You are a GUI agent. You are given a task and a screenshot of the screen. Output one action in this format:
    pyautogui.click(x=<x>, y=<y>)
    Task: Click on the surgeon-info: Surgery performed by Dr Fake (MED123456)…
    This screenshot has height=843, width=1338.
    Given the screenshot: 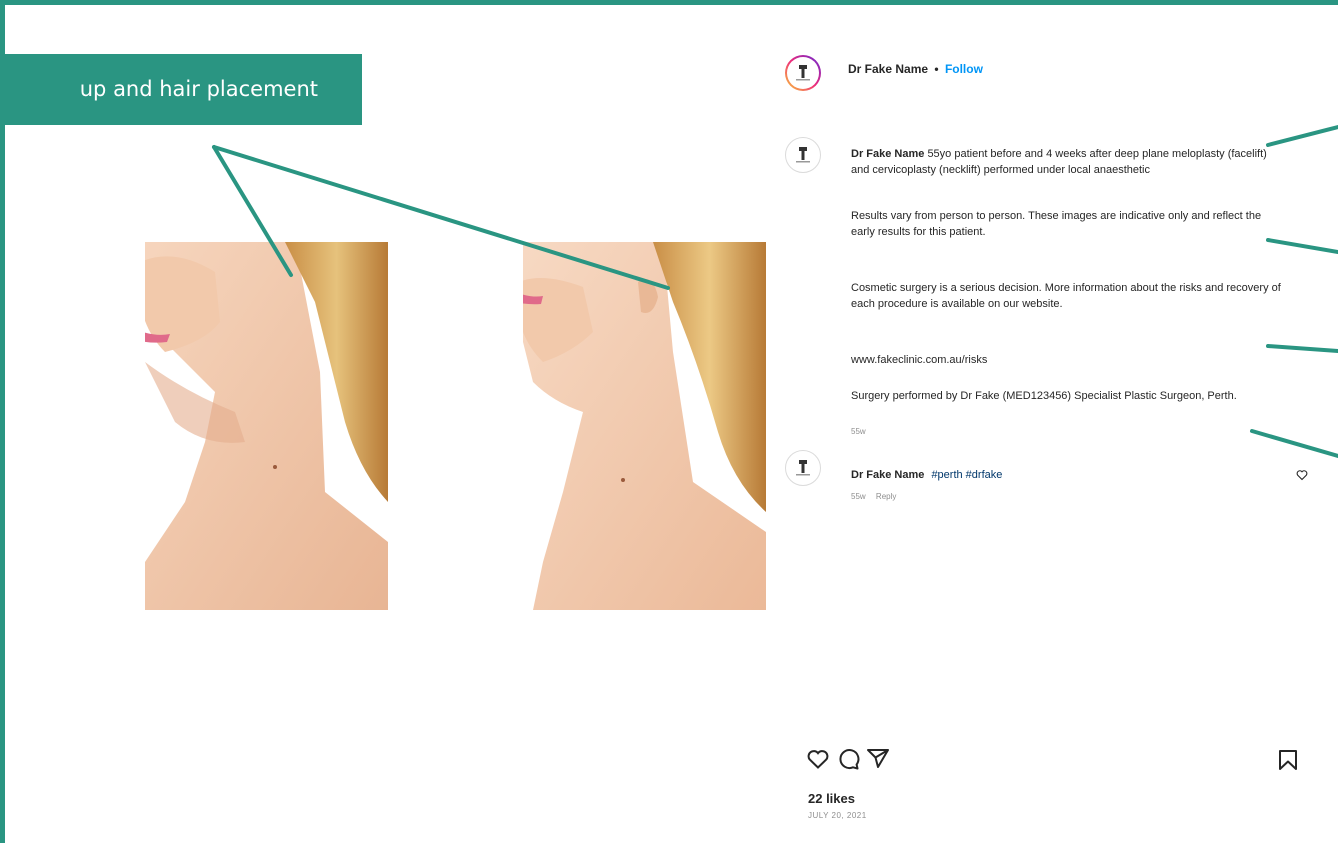 What is the action you would take?
    pyautogui.click(x=1044, y=396)
    